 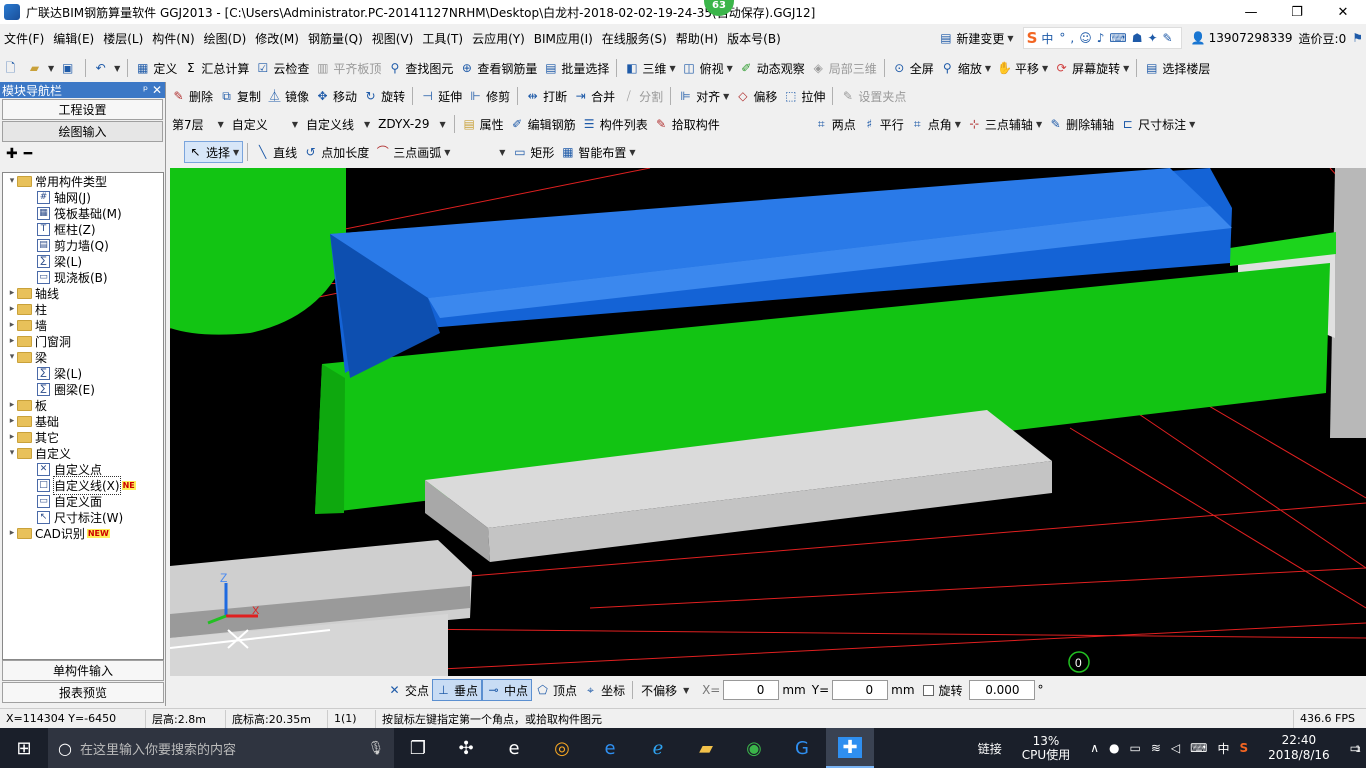 I want to click on tray-battery-icon: ▭, so click(x=1134, y=748).